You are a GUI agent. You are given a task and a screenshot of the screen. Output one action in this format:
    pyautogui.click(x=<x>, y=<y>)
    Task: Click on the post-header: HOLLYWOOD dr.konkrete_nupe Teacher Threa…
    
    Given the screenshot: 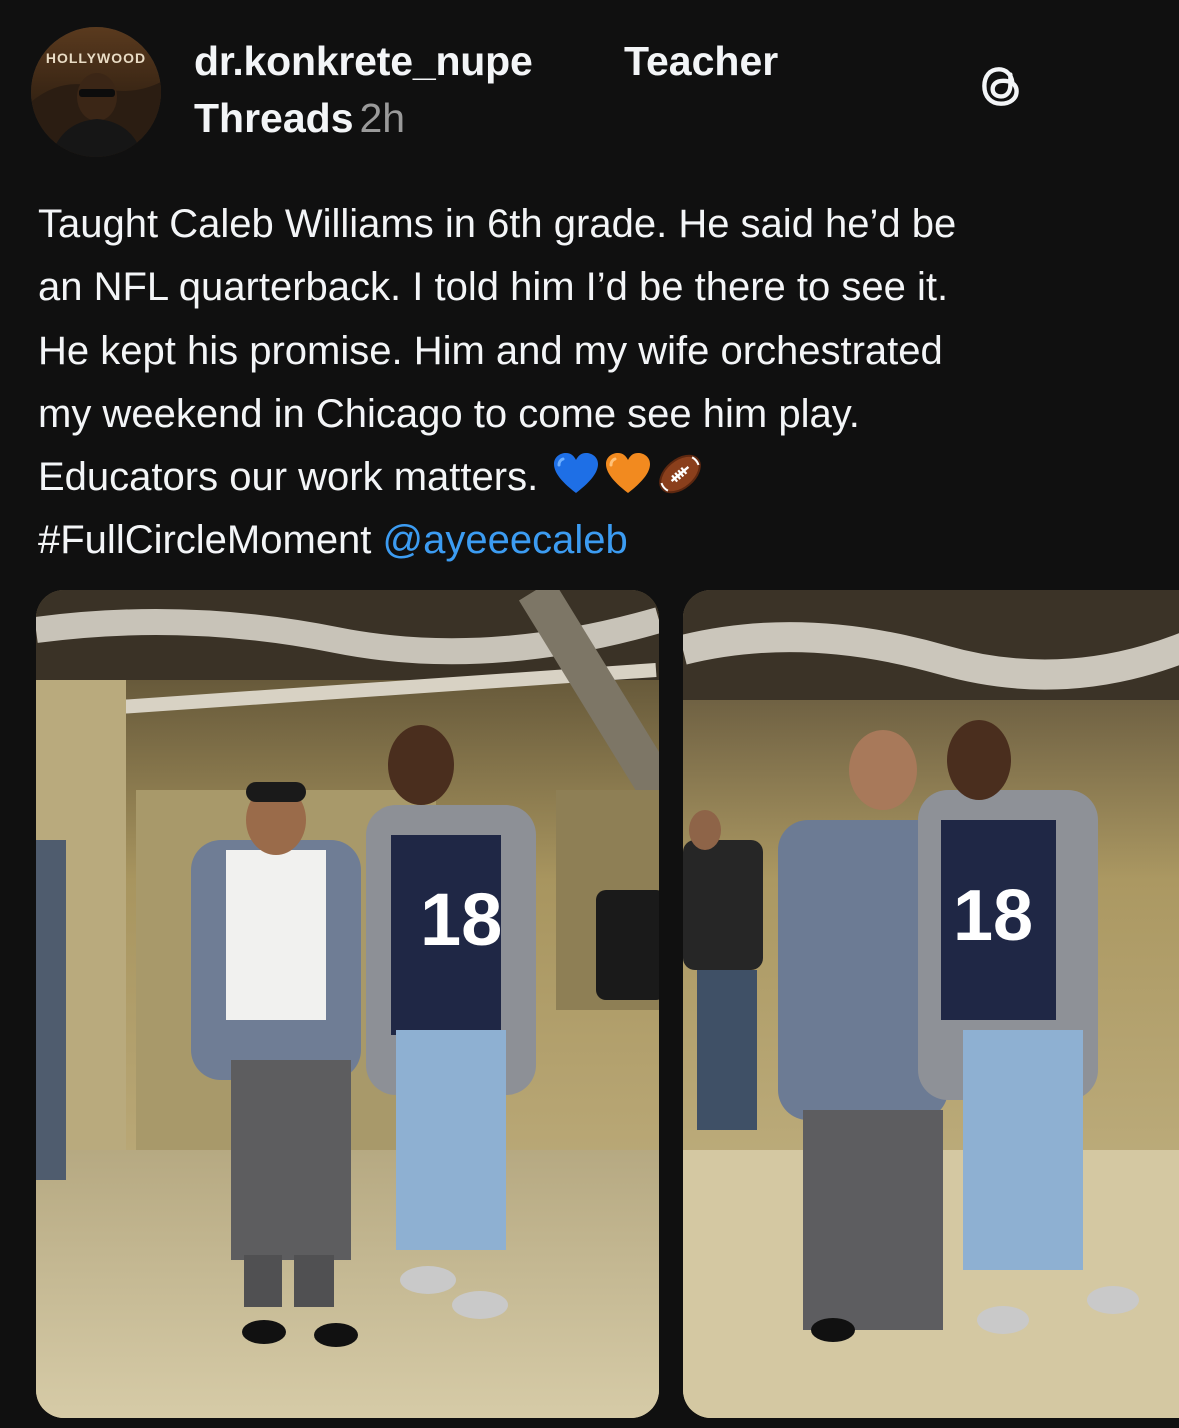 What is the action you would take?
    pyautogui.click(x=589, y=85)
    